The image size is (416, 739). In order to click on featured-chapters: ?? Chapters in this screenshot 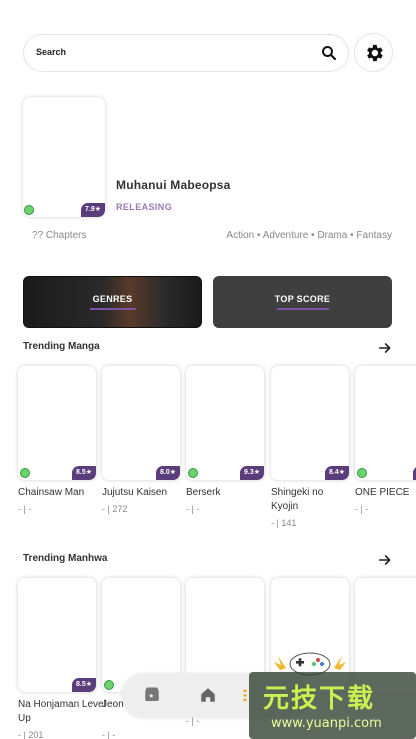, I will do `click(59, 235)`.